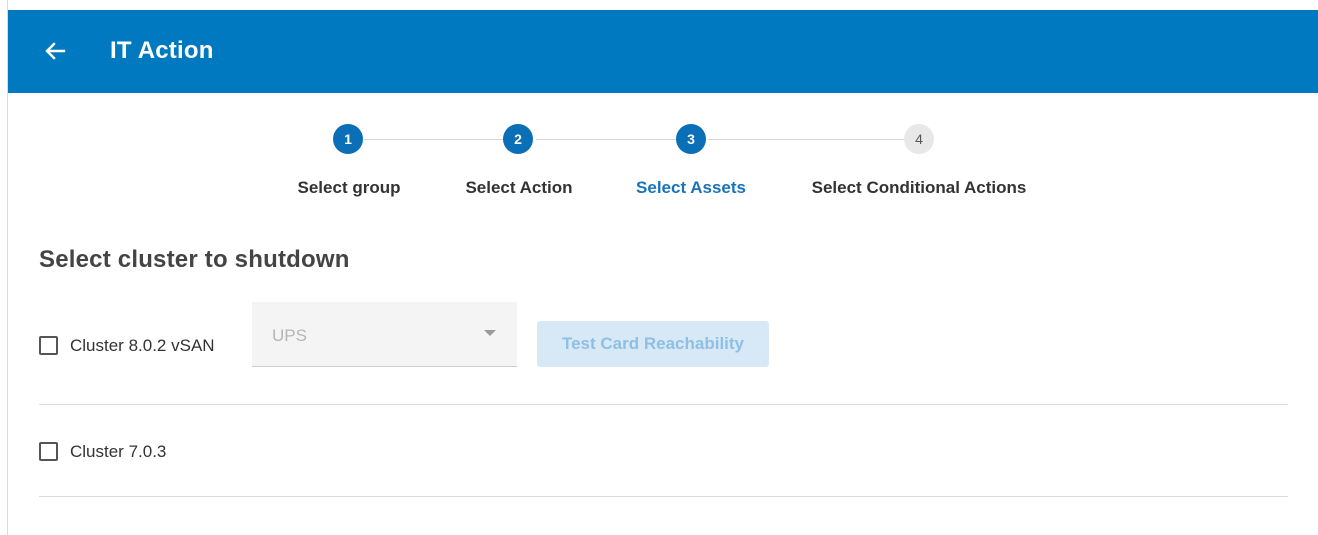  What do you see at coordinates (48, 345) in the screenshot?
I see `cluster-1-checkbox` at bounding box center [48, 345].